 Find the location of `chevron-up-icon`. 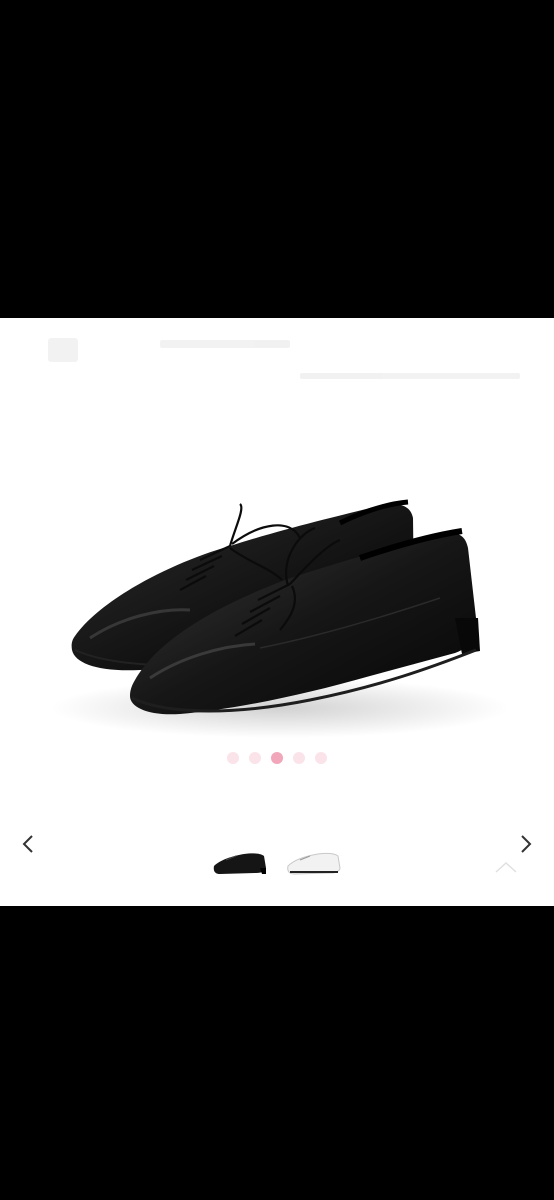

chevron-up-icon is located at coordinates (506, 867).